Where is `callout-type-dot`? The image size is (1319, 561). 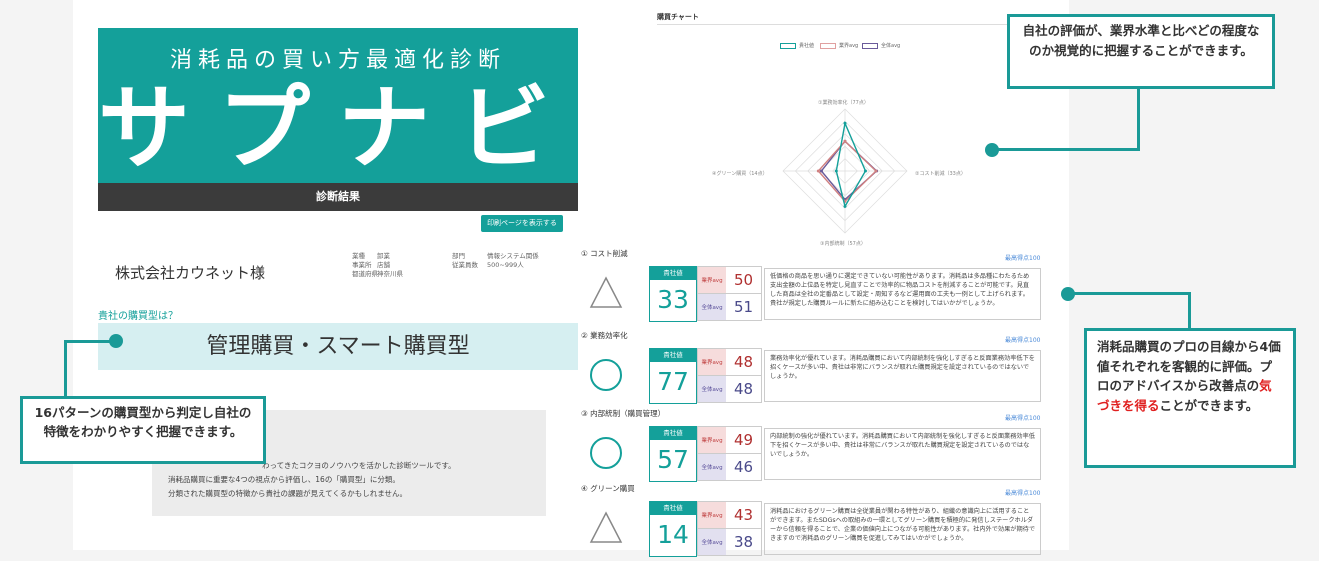
callout-type-dot is located at coordinates (116, 341).